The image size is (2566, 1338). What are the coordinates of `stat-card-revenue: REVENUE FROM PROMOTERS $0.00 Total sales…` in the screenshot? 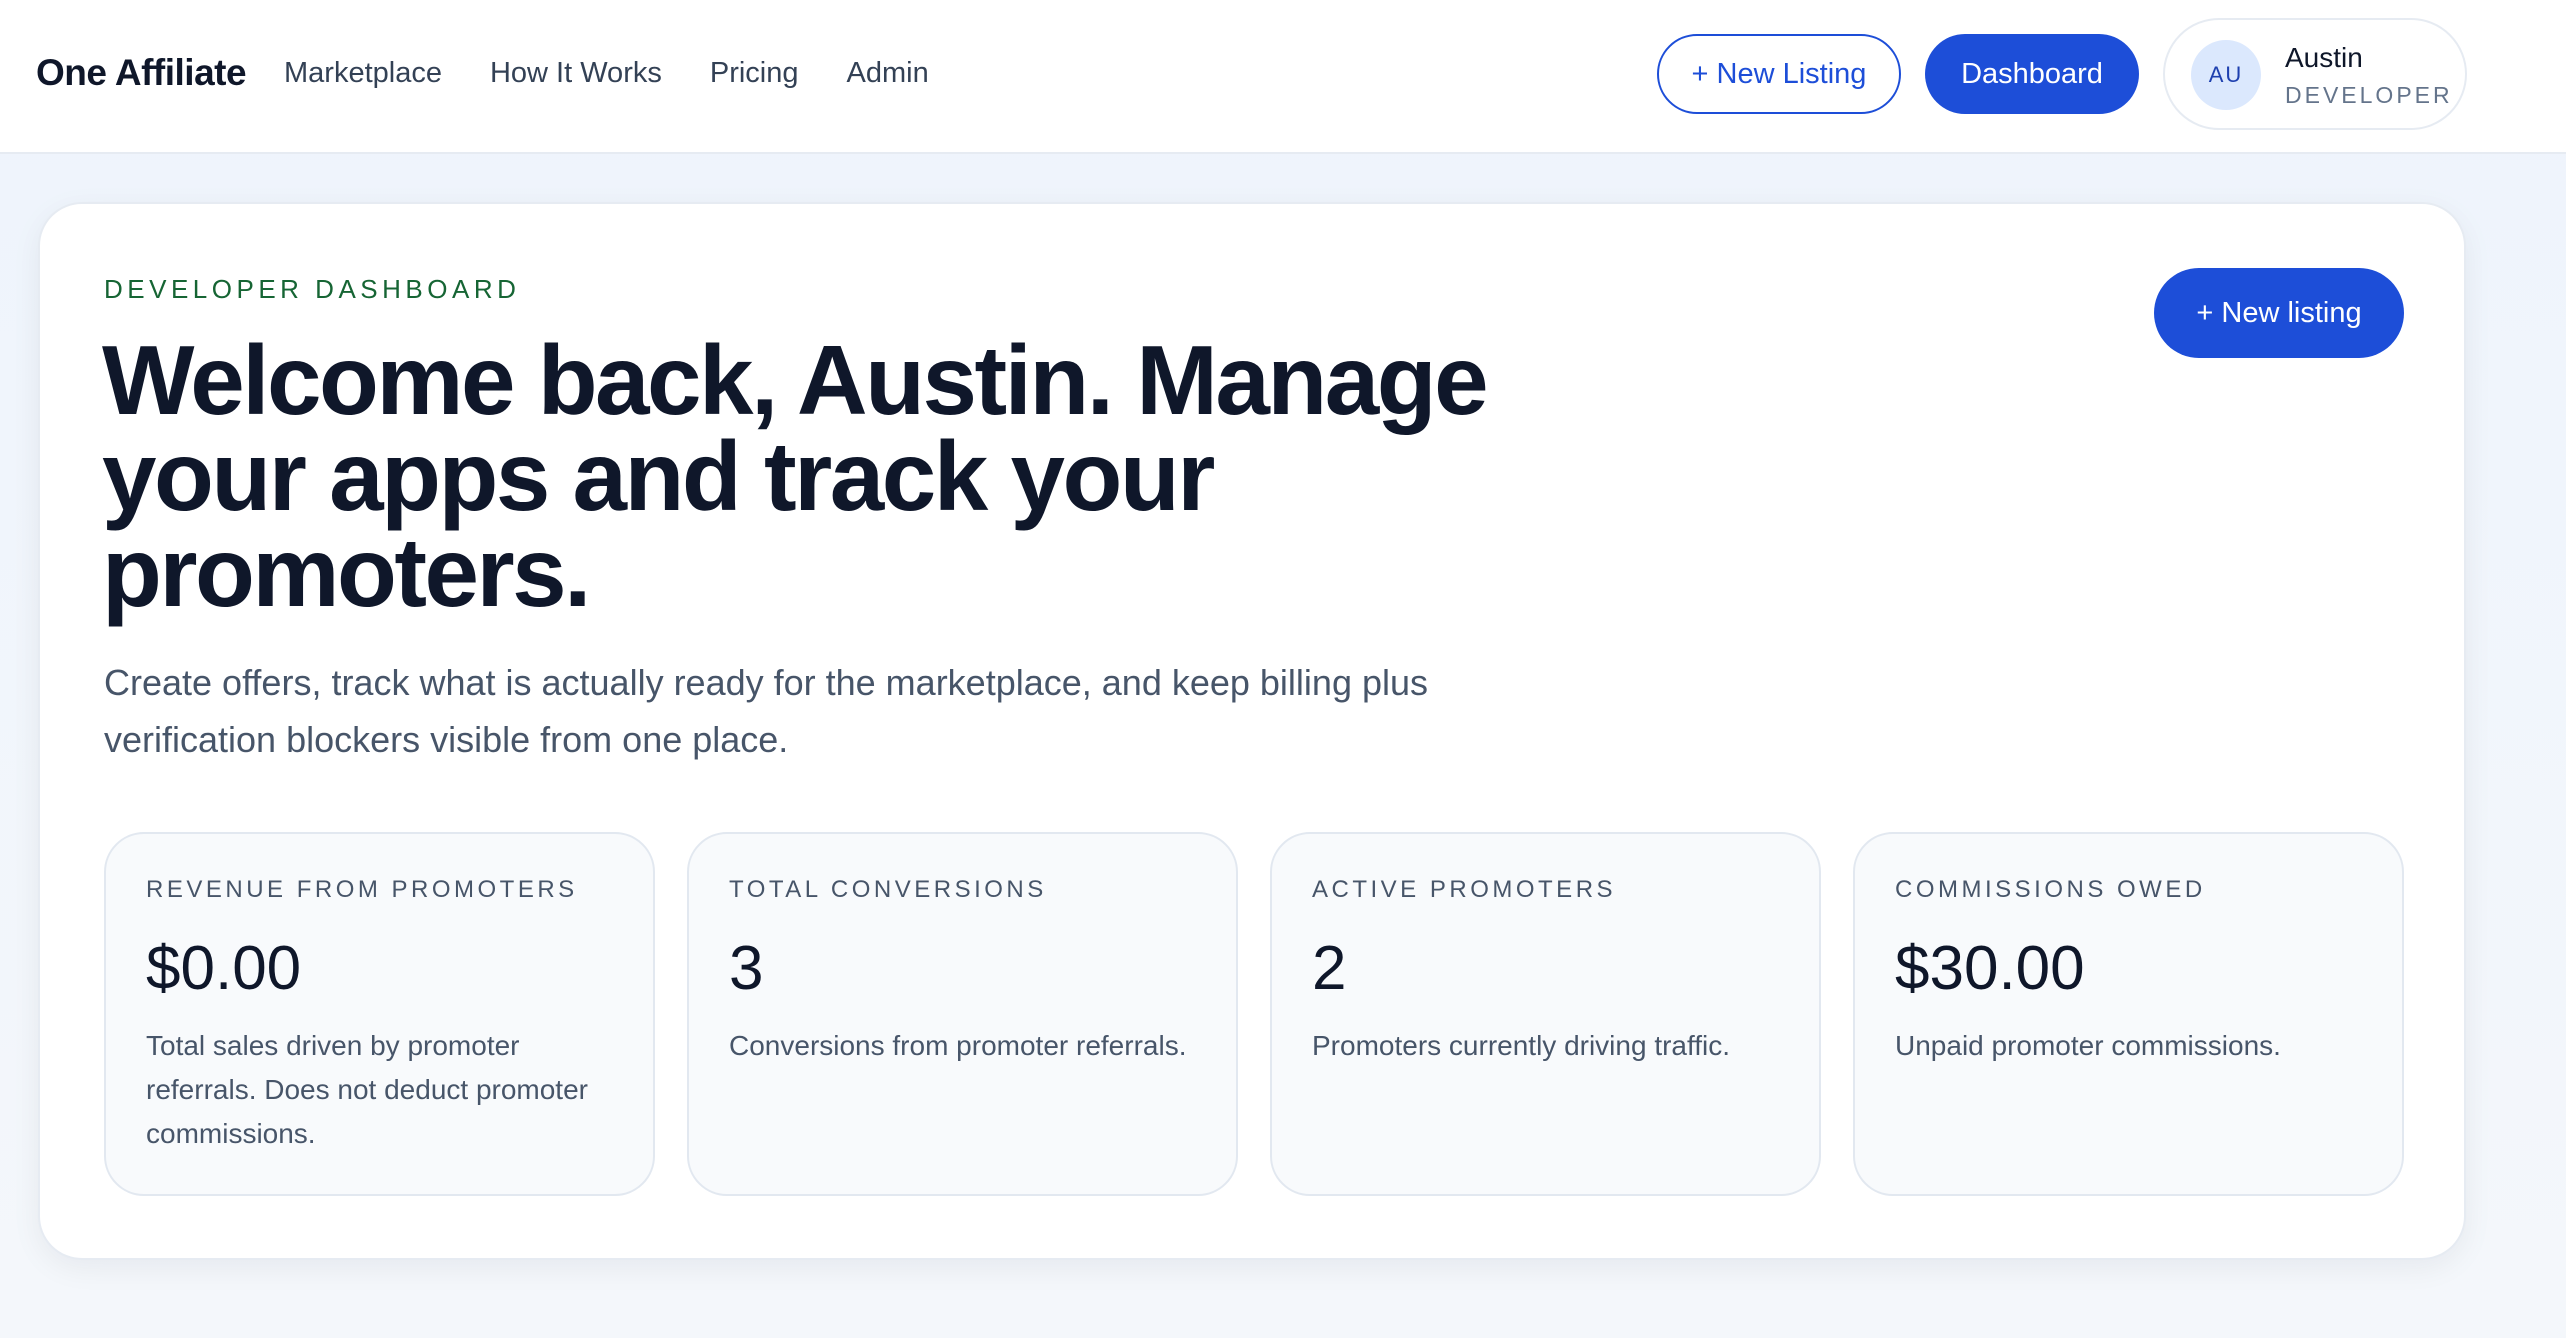 It's located at (379, 1014).